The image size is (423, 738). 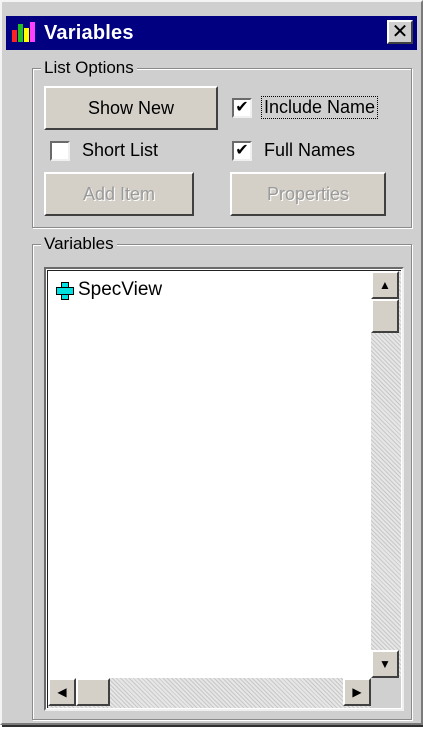 I want to click on close-icon: ✕, so click(x=400, y=32).